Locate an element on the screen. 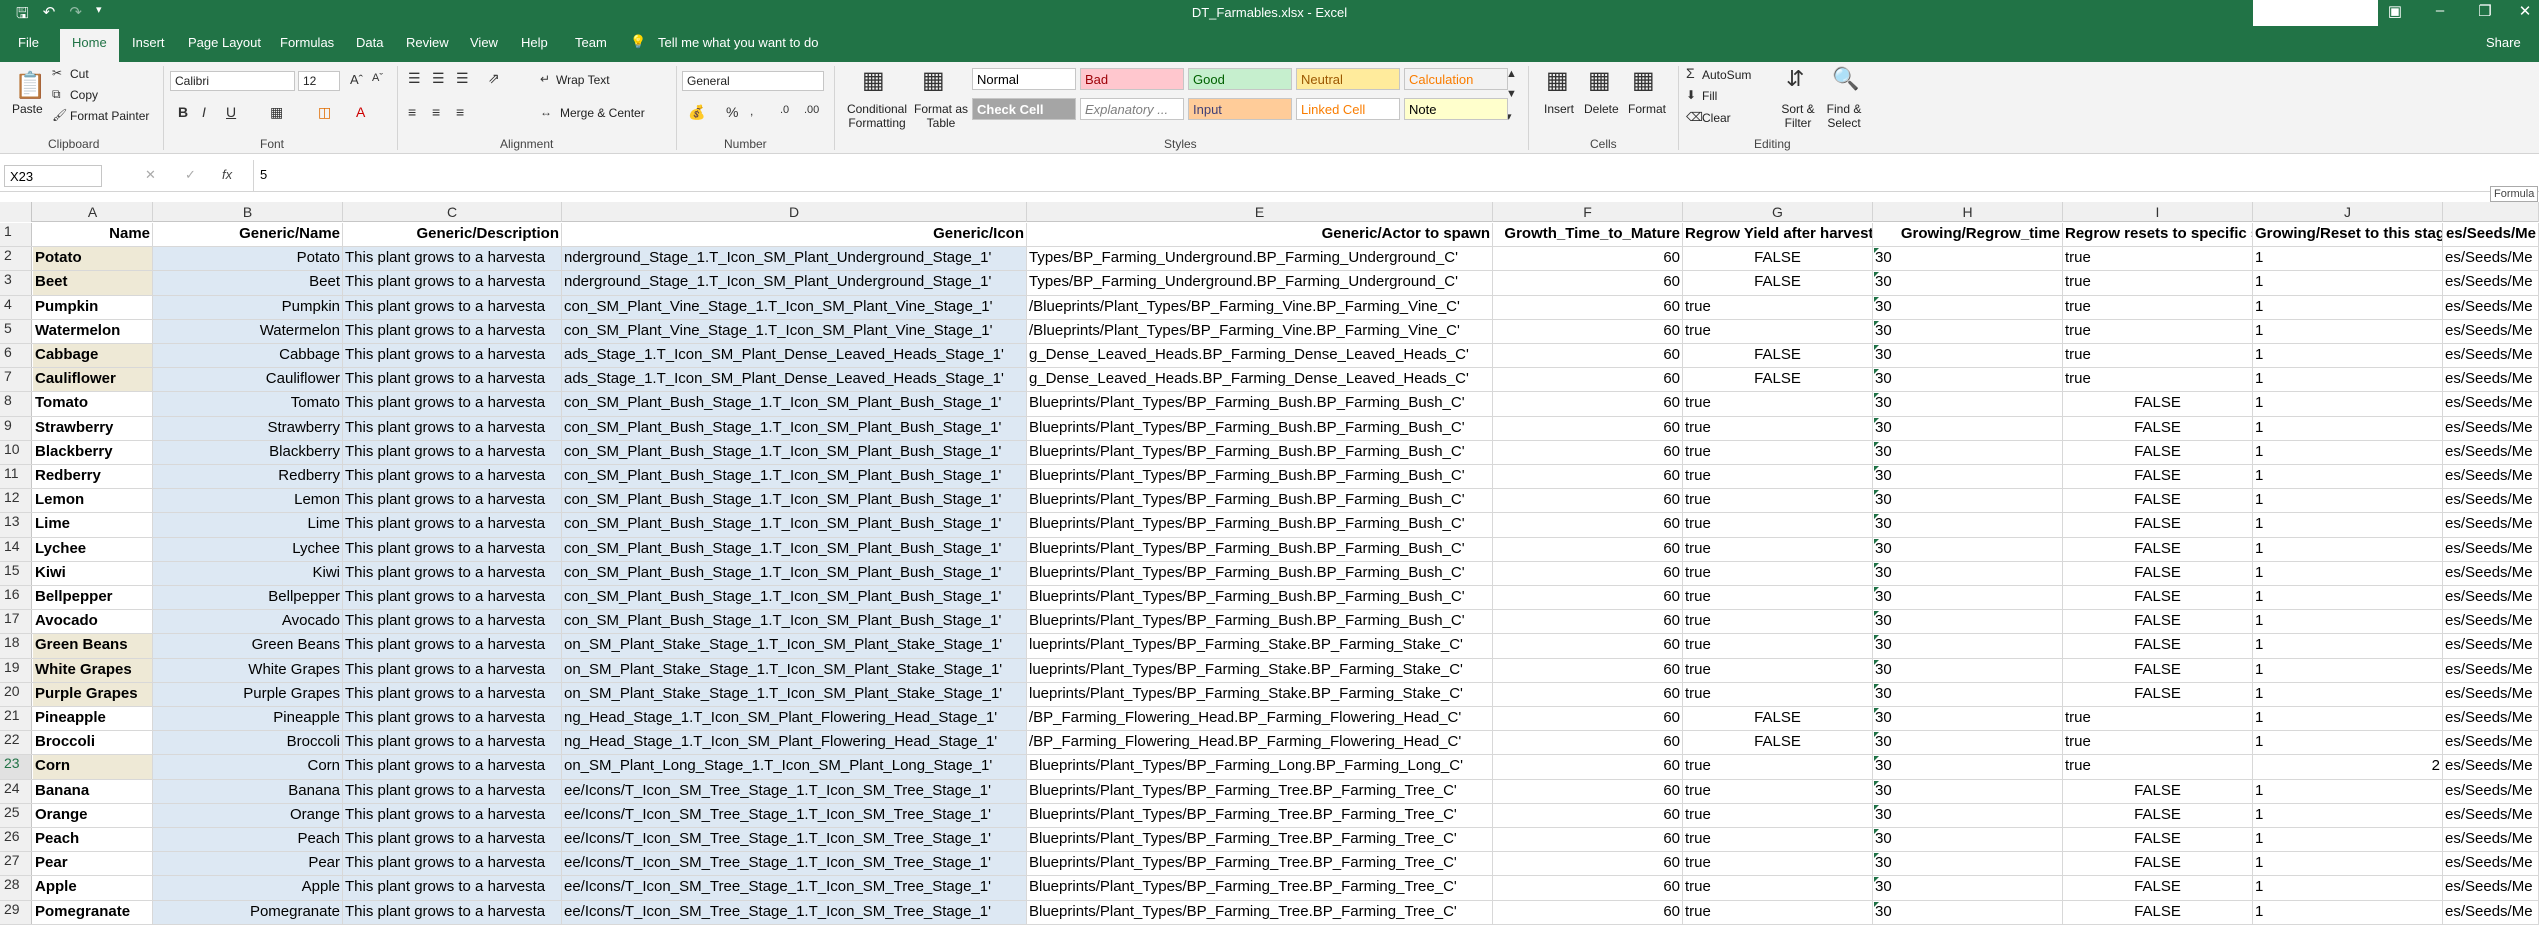  orientation-icon: ⇗ is located at coordinates (494, 78).